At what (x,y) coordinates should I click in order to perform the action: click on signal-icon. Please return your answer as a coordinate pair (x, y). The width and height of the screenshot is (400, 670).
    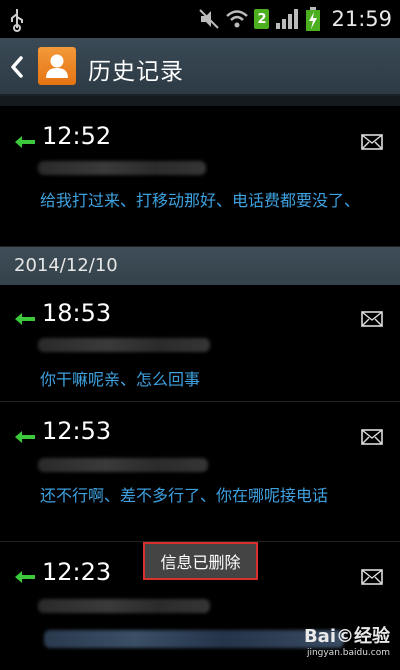
    Looking at the image, I should click on (287, 19).